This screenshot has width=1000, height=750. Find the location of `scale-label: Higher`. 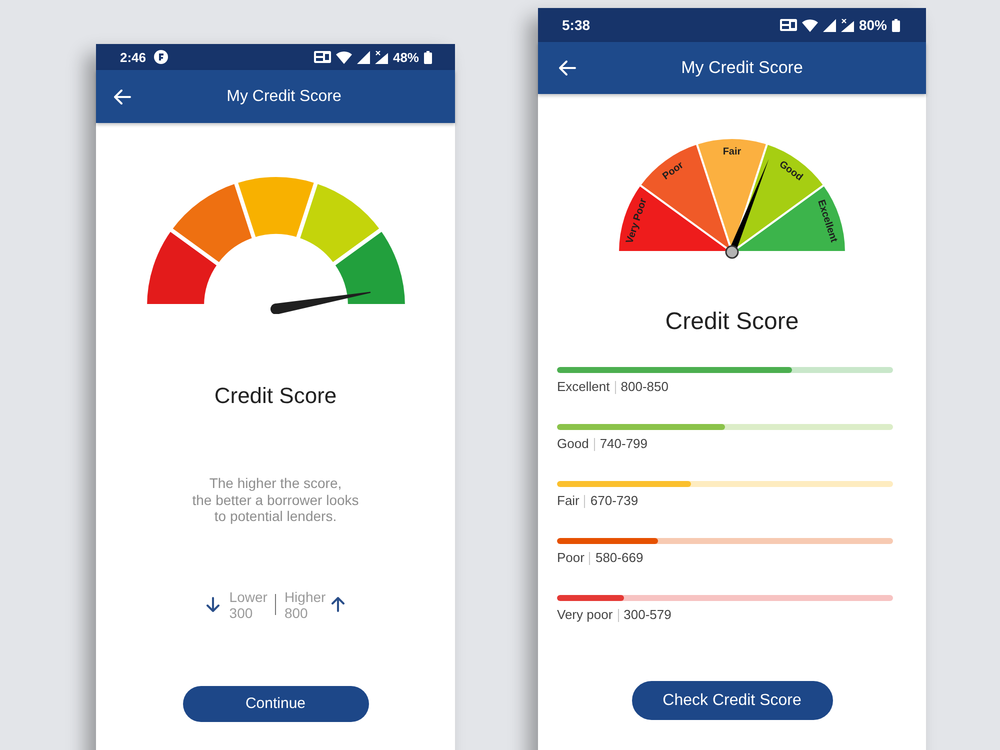

scale-label: Higher is located at coordinates (305, 596).